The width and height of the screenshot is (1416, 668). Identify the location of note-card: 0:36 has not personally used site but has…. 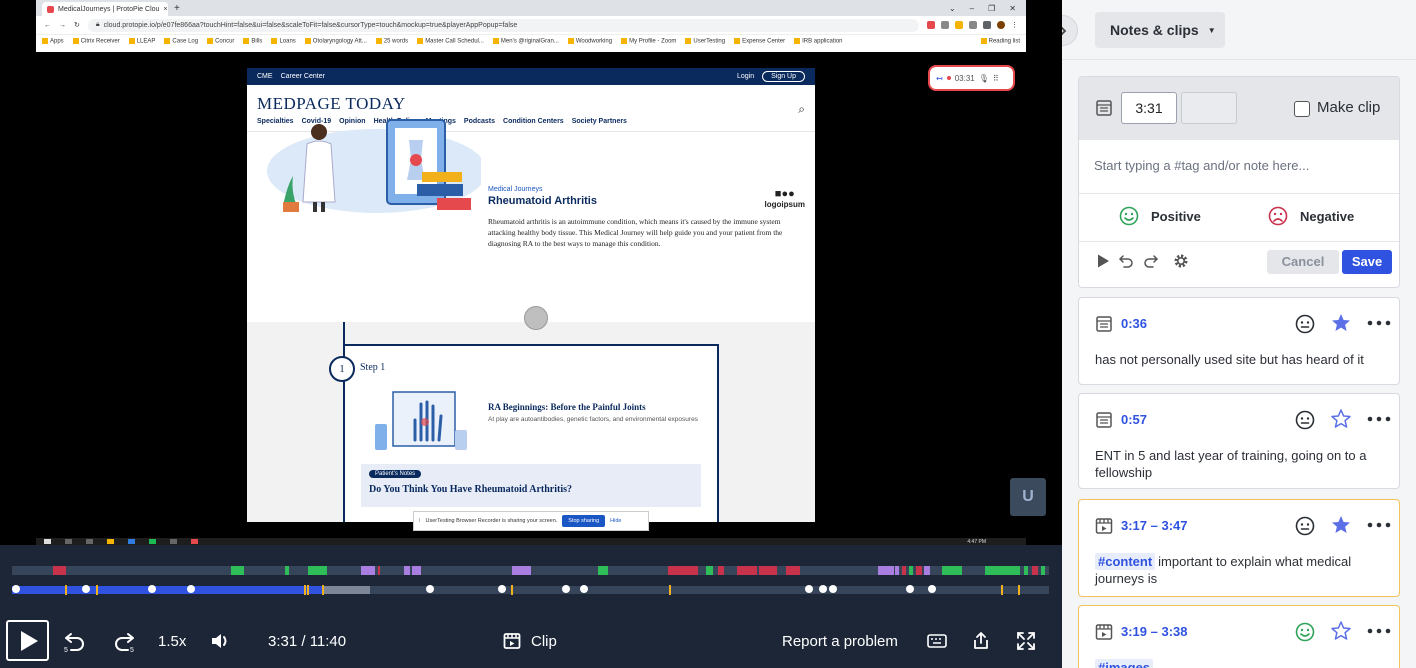
(1239, 341).